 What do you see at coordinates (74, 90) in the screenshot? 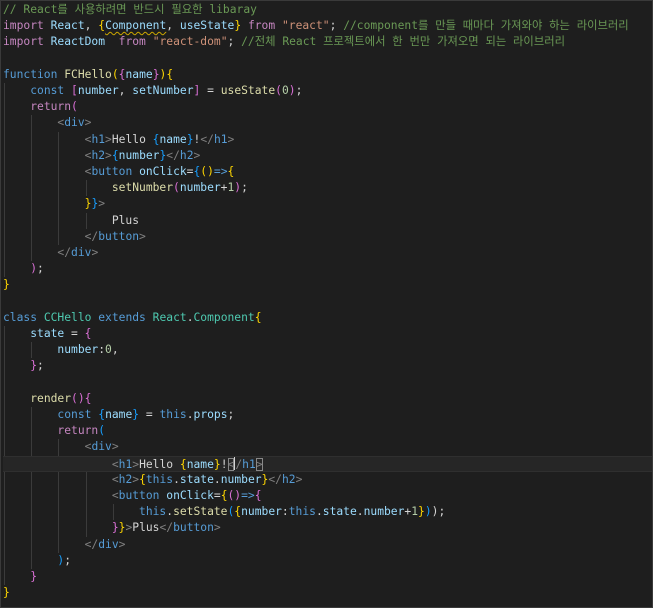
I see `code-token: [` at bounding box center [74, 90].